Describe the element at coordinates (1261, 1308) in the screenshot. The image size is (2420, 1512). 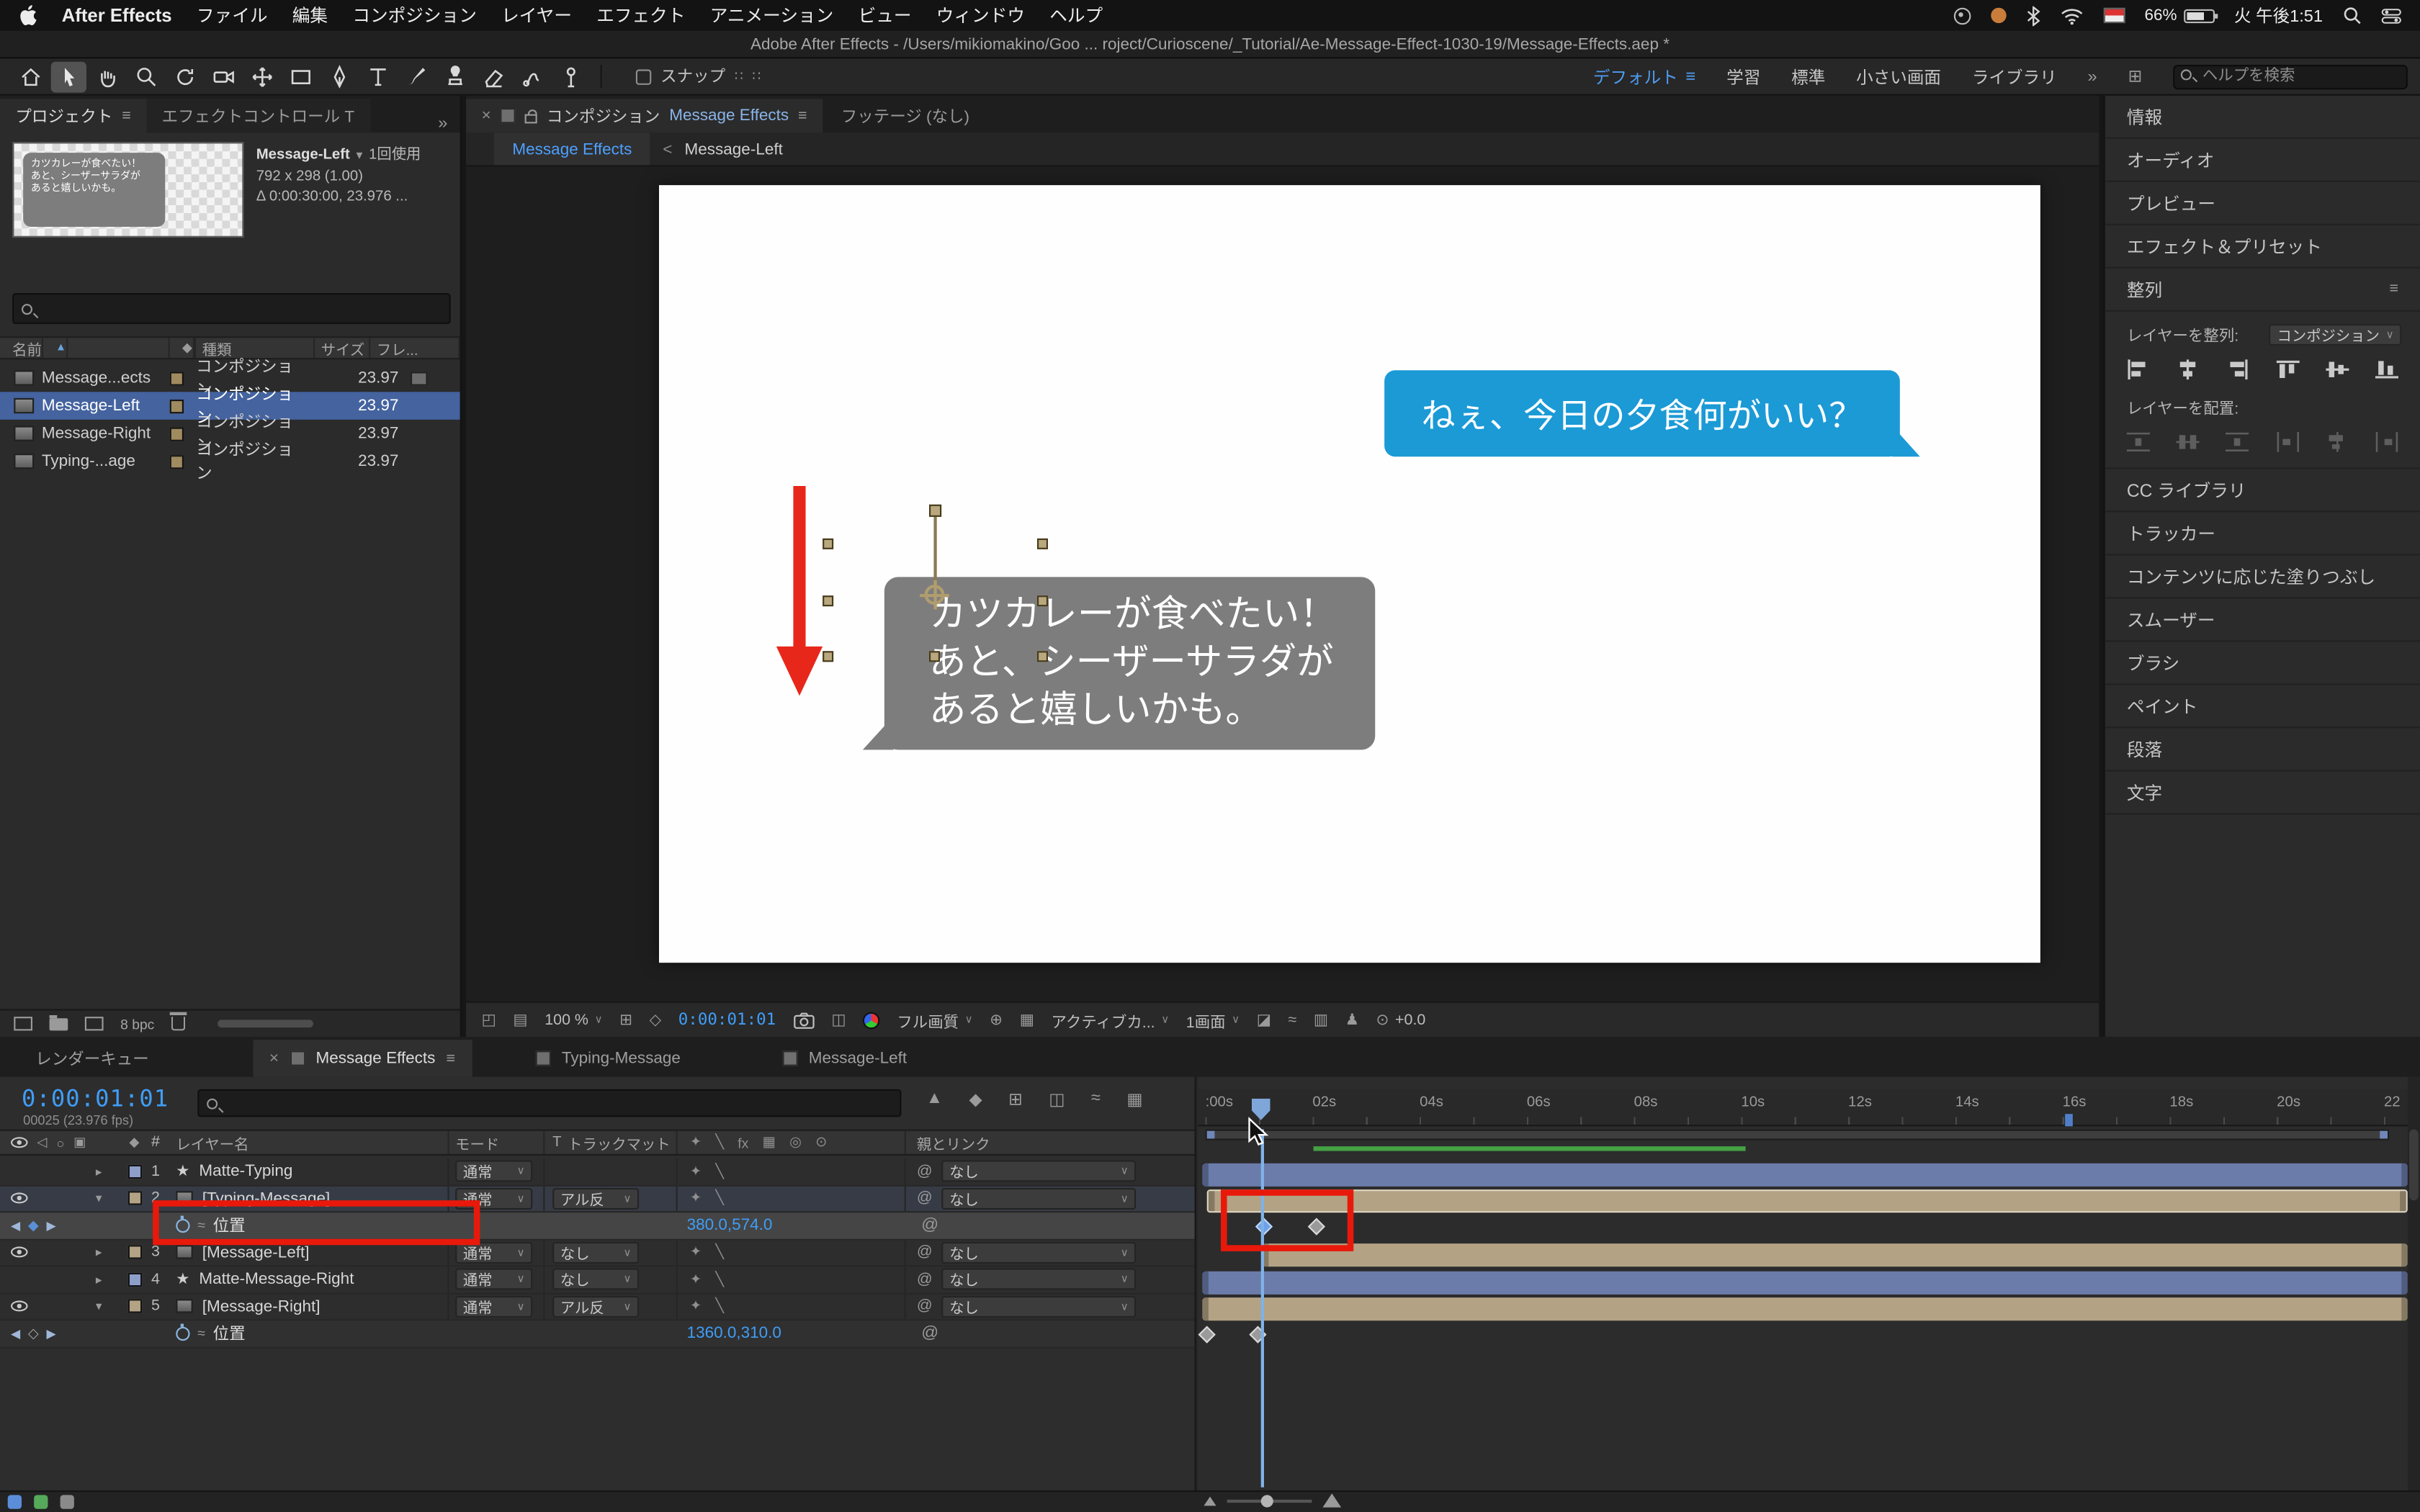
I see `playhead-line` at that location.